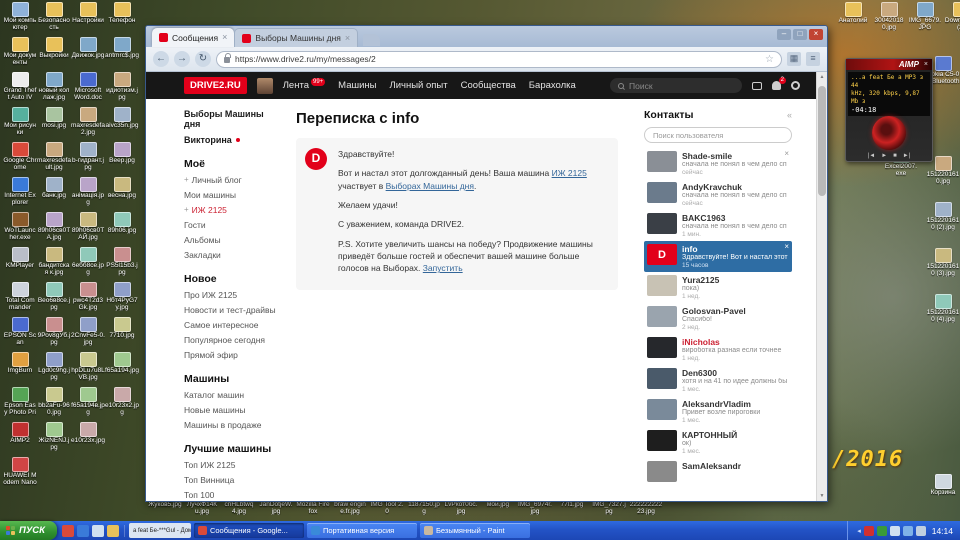  I want to click on sidebar-link: Мои машины, so click(231, 195).